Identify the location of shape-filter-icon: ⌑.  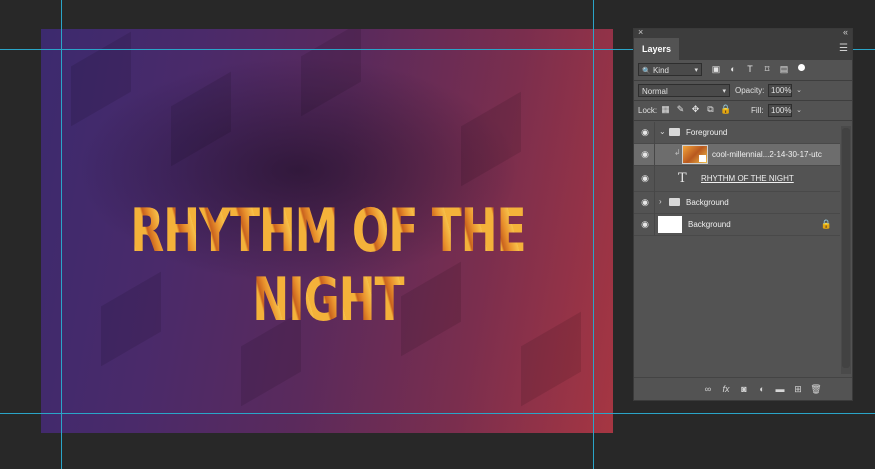
(767, 69).